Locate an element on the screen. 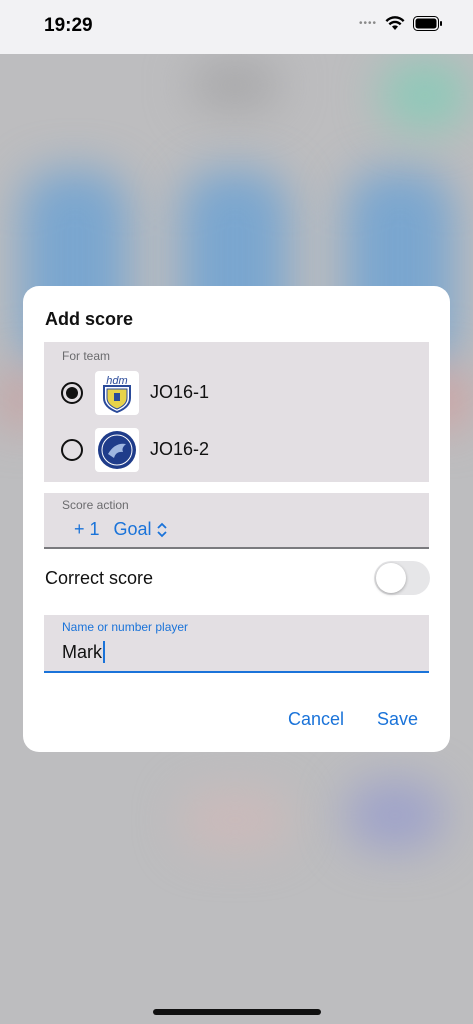 The width and height of the screenshot is (473, 1024). score-action-select: Score action + 1 Goal is located at coordinates (236, 521).